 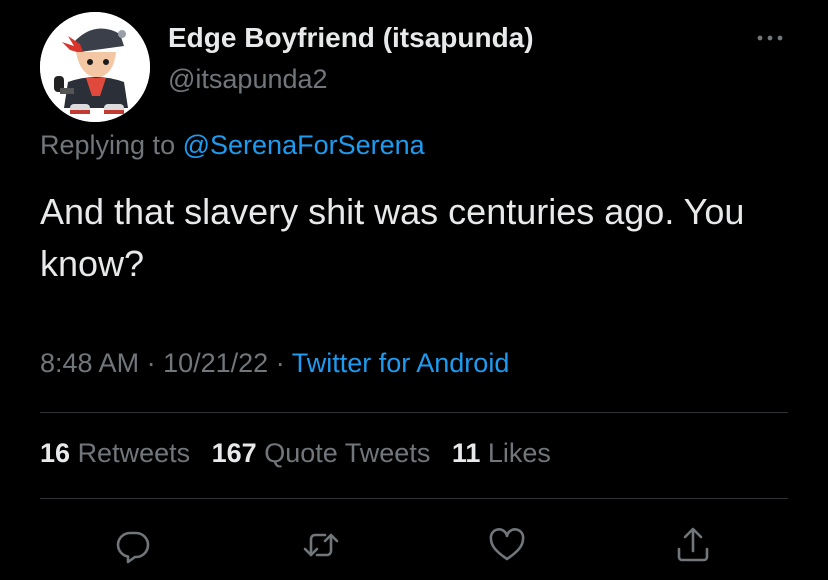 I want to click on avatar, so click(x=95, y=67).